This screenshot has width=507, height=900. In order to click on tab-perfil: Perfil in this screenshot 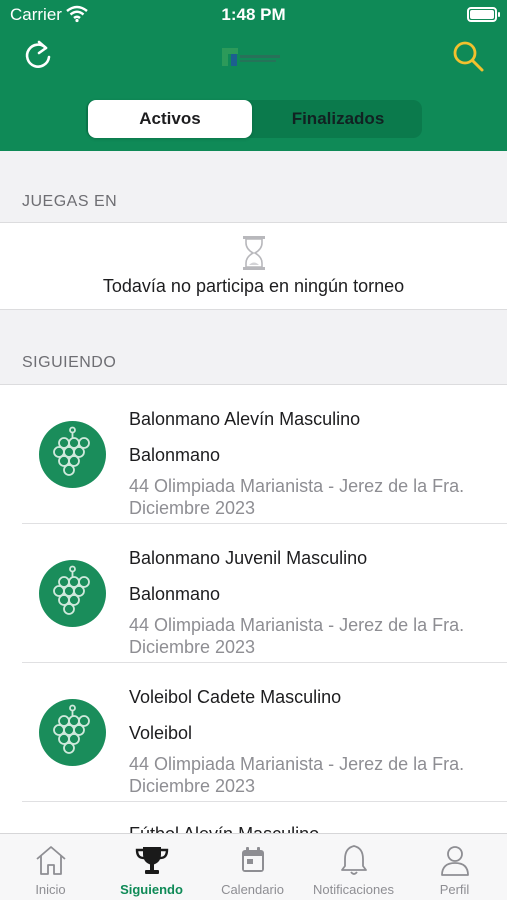, I will do `click(454, 867)`.